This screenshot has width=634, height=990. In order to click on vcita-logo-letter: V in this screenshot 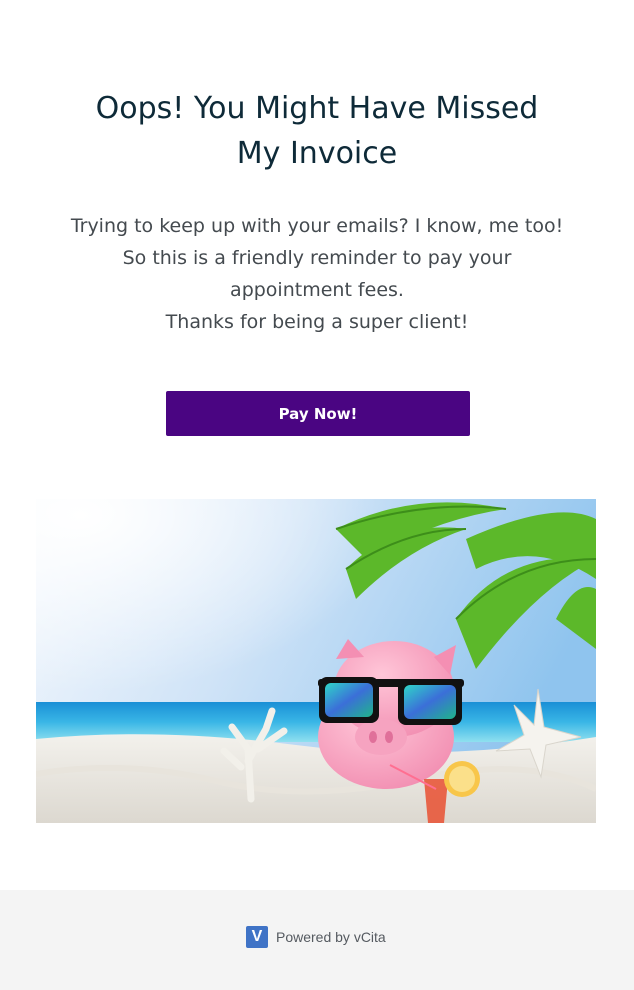, I will do `click(257, 936)`.